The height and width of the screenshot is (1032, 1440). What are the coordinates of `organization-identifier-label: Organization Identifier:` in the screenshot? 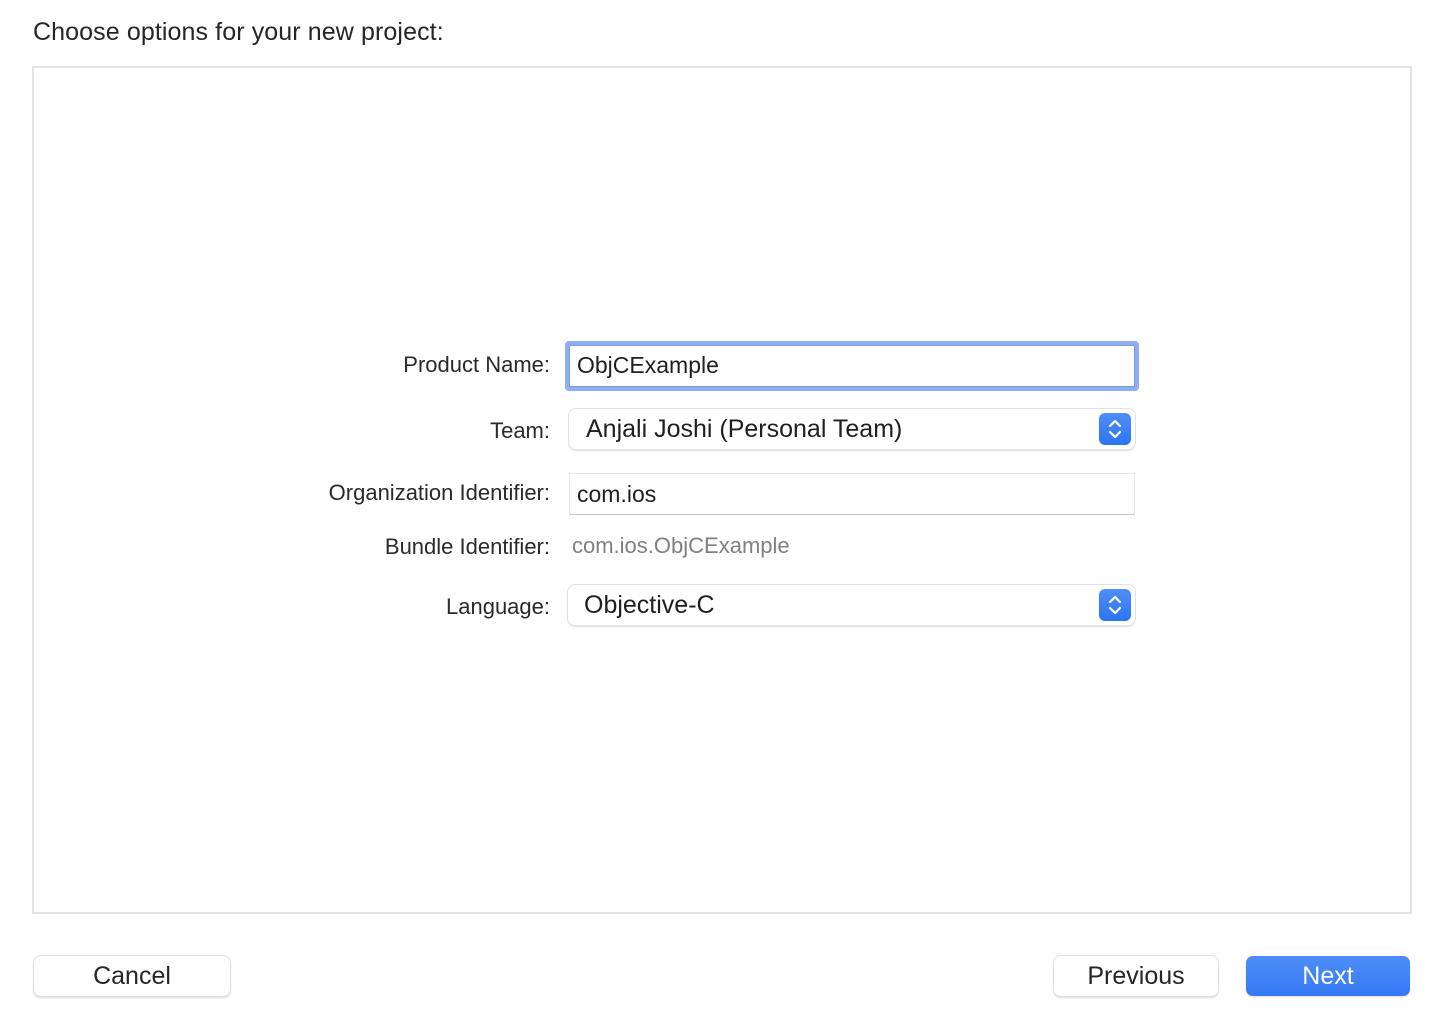 It's located at (439, 492).